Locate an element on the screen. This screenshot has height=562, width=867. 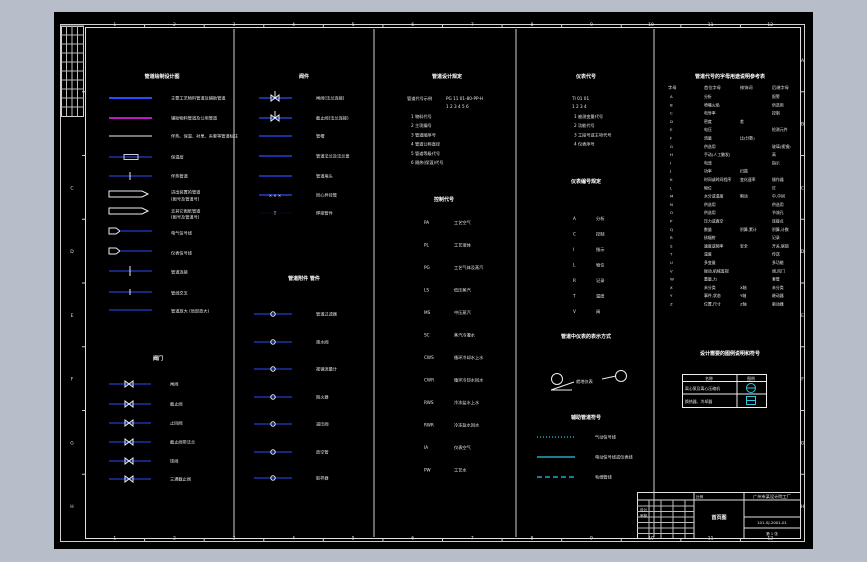
inst-letter: V is located at coordinates (574, 311).